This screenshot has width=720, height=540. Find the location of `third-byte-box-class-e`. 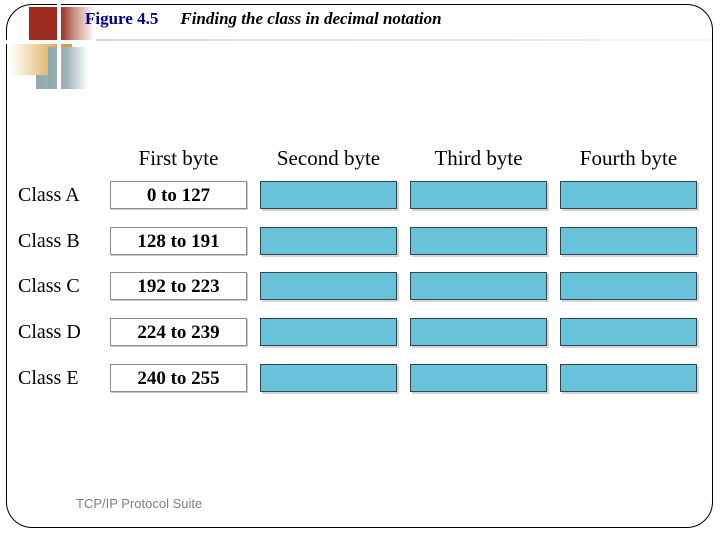

third-byte-box-class-e is located at coordinates (478, 378).